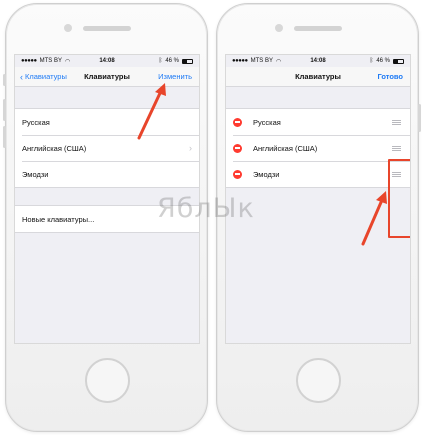 The image size is (424, 435). Describe the element at coordinates (374, 218) in the screenshot. I see `arrow-to-reorder-handles` at that location.